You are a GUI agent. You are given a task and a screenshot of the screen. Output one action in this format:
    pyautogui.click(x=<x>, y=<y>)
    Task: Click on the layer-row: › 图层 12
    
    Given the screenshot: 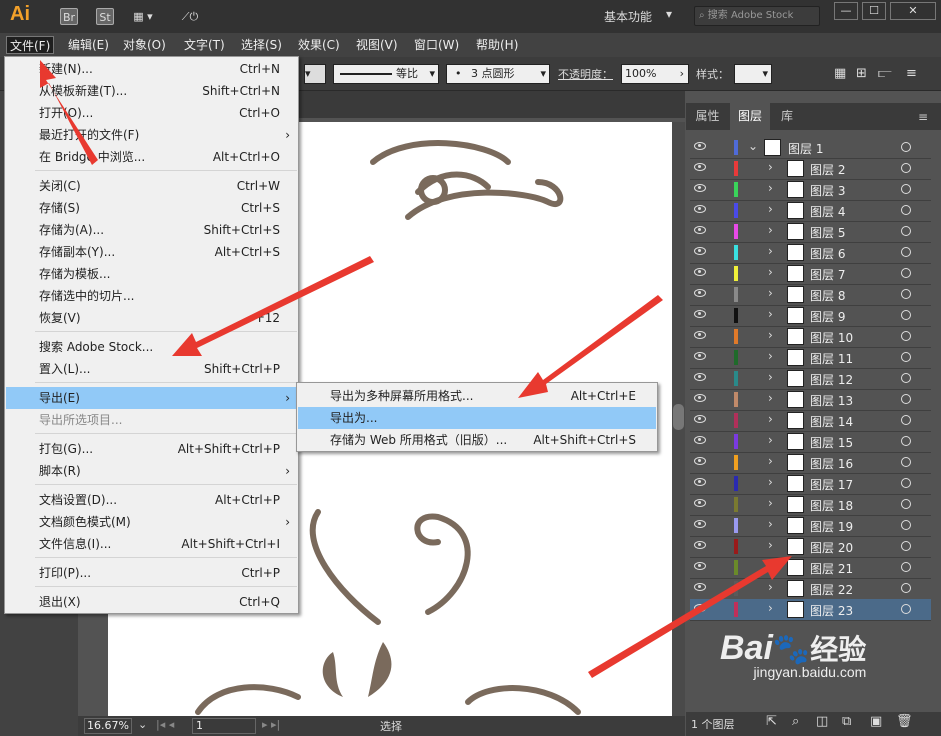 What is the action you would take?
    pyautogui.click(x=810, y=379)
    